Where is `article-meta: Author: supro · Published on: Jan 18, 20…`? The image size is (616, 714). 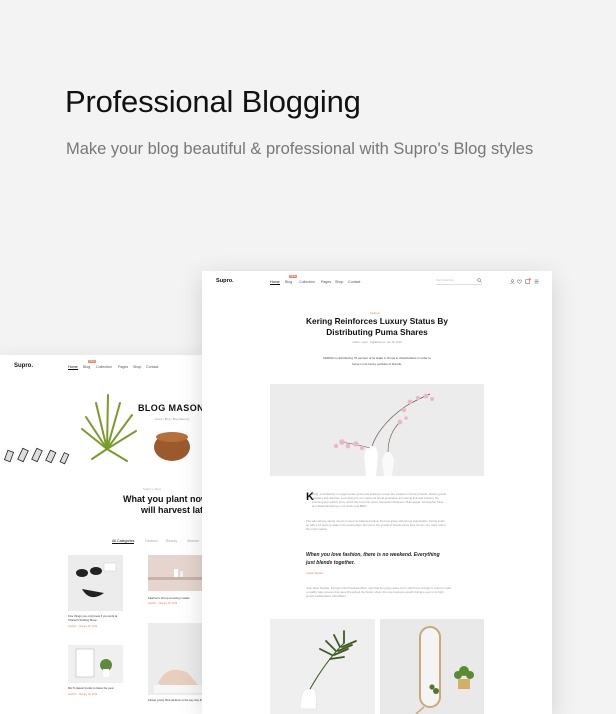 article-meta: Author: supro · Published on: Jan 18, 20… is located at coordinates (377, 342).